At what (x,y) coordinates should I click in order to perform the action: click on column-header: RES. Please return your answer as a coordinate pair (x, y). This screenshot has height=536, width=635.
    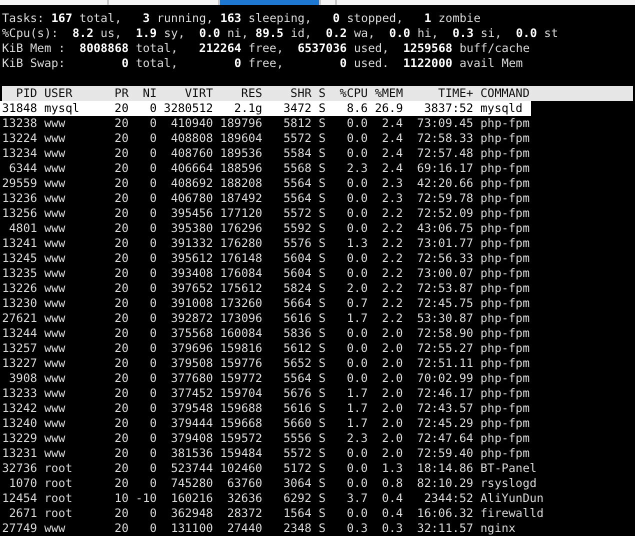
    Looking at the image, I should click on (241, 93).